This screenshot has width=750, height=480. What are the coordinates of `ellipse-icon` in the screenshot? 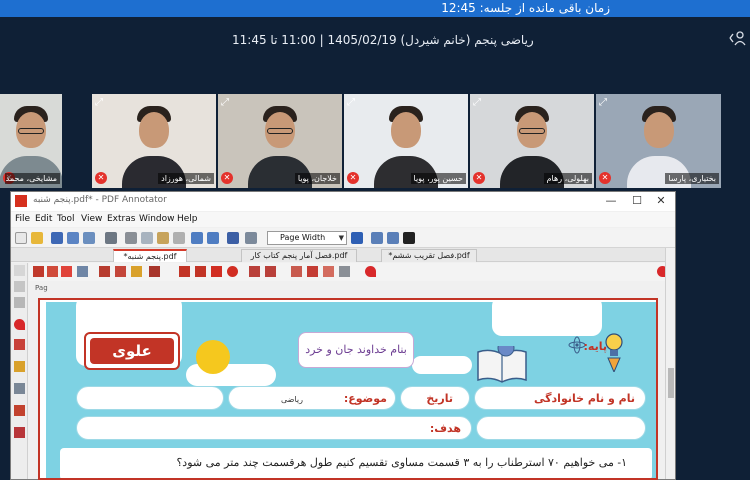 It's located at (232, 271).